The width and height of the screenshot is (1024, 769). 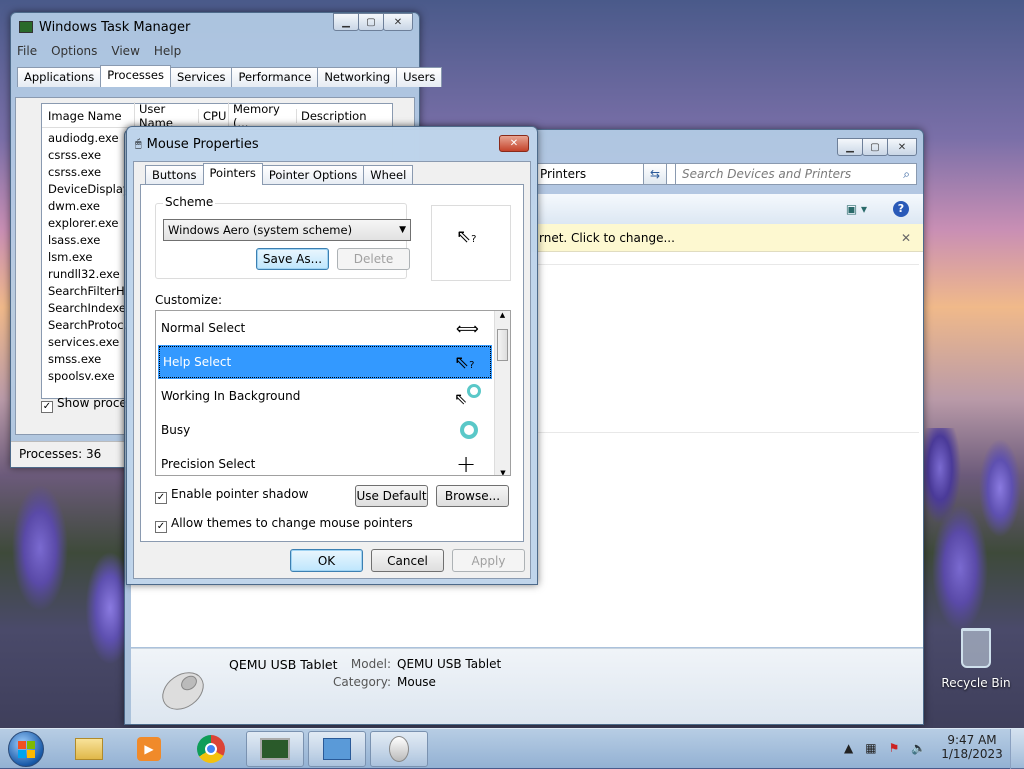 What do you see at coordinates (202, 144) in the screenshot?
I see `dialog-title: Mouse Properties` at bounding box center [202, 144].